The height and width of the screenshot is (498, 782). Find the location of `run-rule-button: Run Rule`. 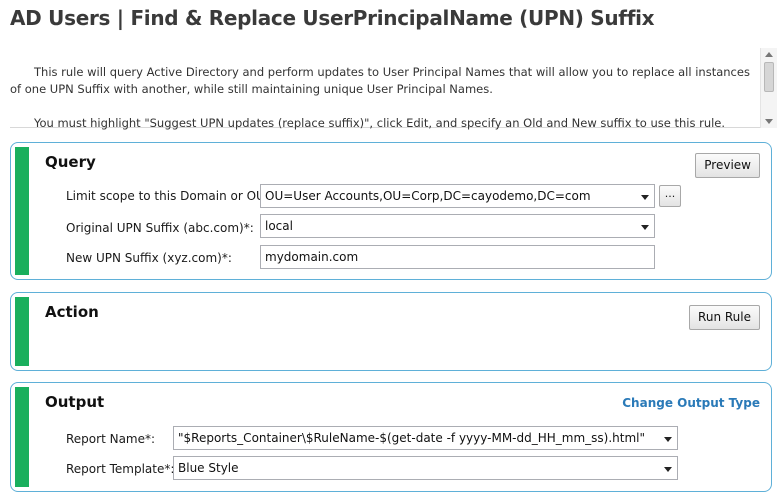

run-rule-button: Run Rule is located at coordinates (724, 317).